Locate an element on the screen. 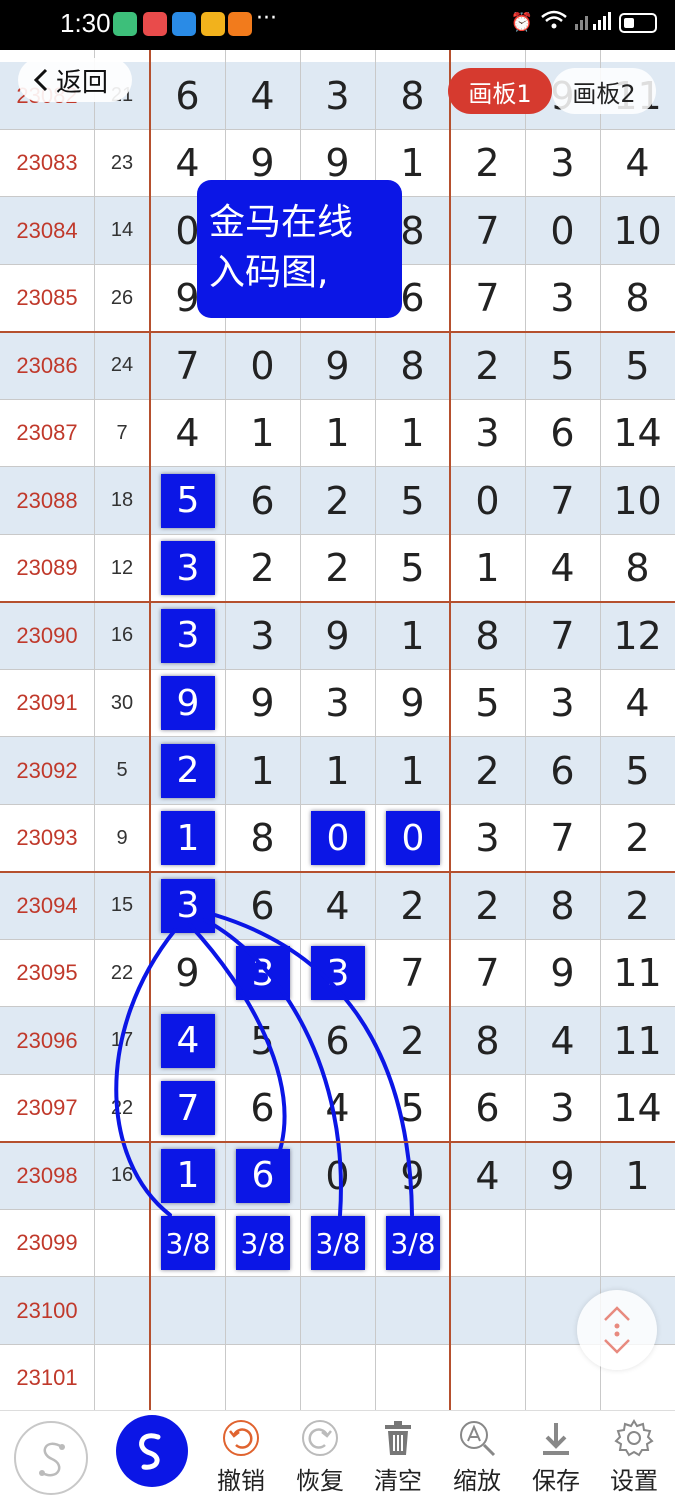 The width and height of the screenshot is (675, 1501). save-button: 保存 is located at coordinates (556, 1459).